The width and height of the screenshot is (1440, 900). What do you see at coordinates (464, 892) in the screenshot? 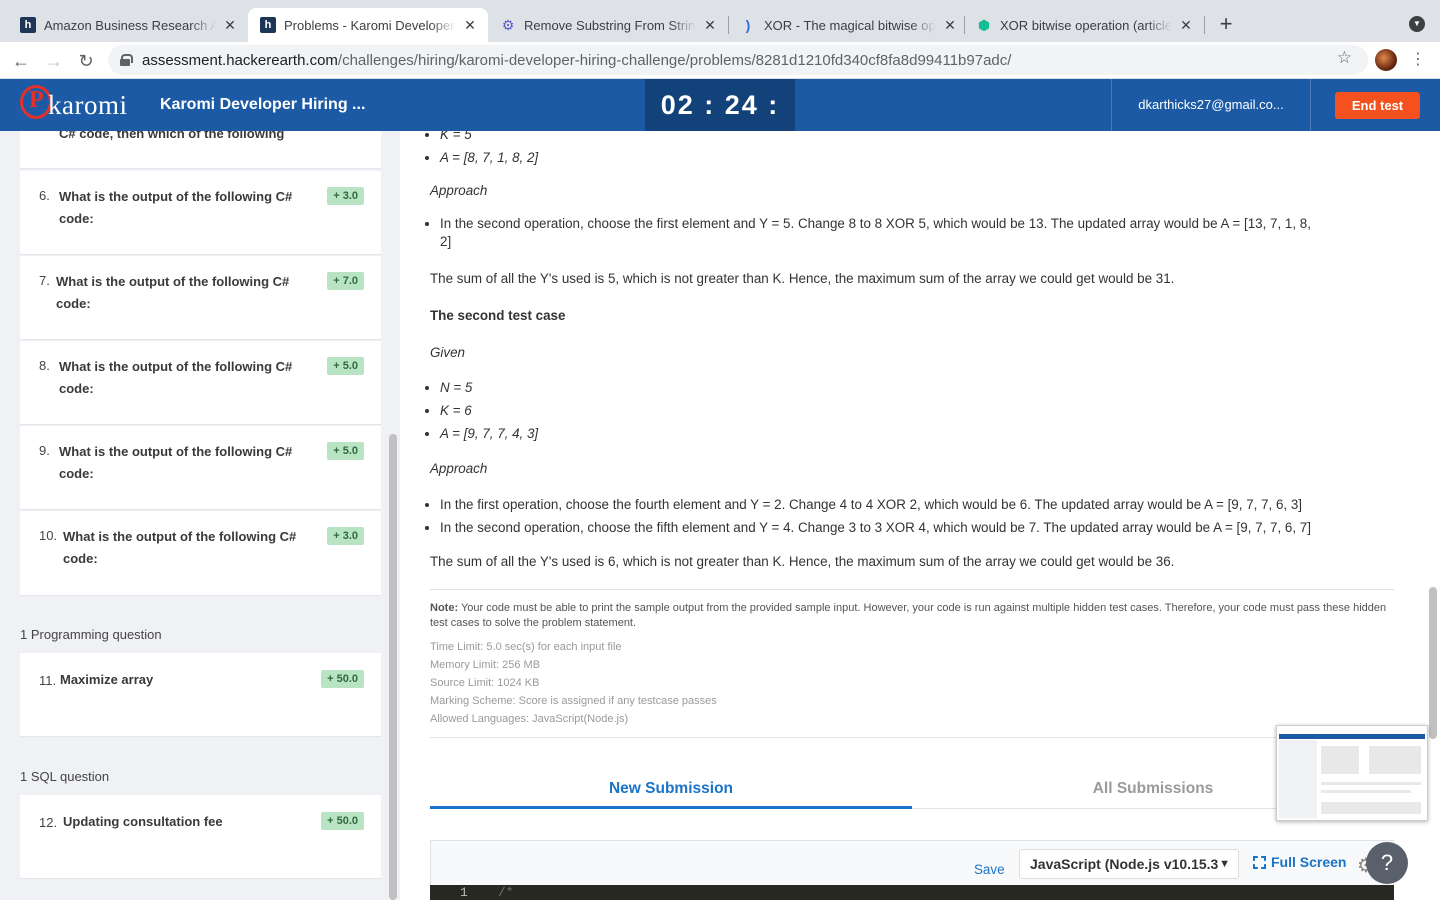
I see `line-number: 1` at bounding box center [464, 892].